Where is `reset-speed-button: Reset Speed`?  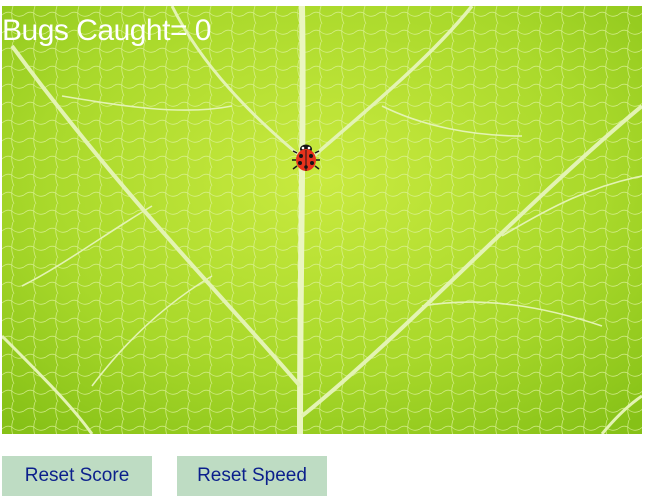 reset-speed-button: Reset Speed is located at coordinates (252, 476).